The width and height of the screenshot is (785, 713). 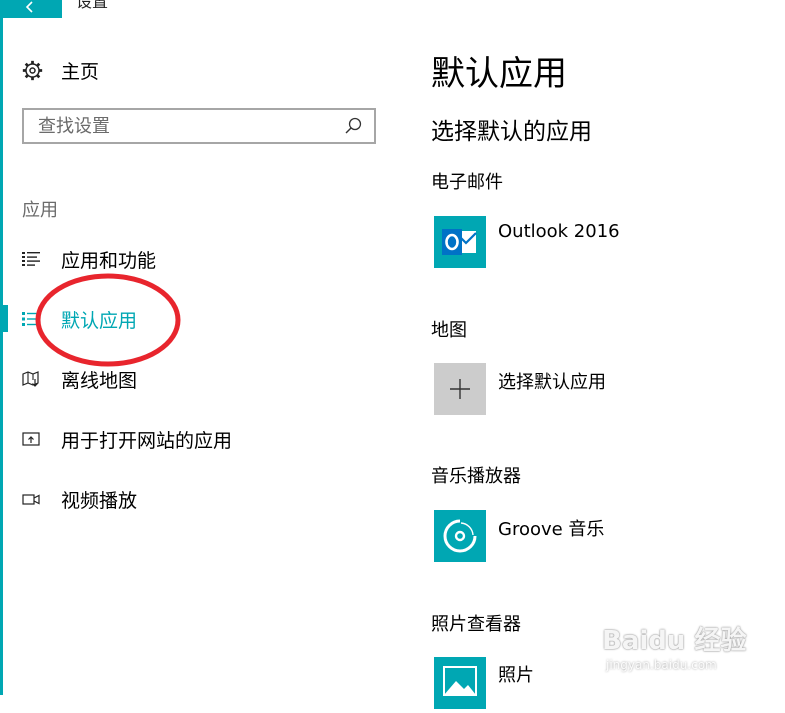 What do you see at coordinates (559, 231) in the screenshot?
I see `app-name-email: Outlook 2016` at bounding box center [559, 231].